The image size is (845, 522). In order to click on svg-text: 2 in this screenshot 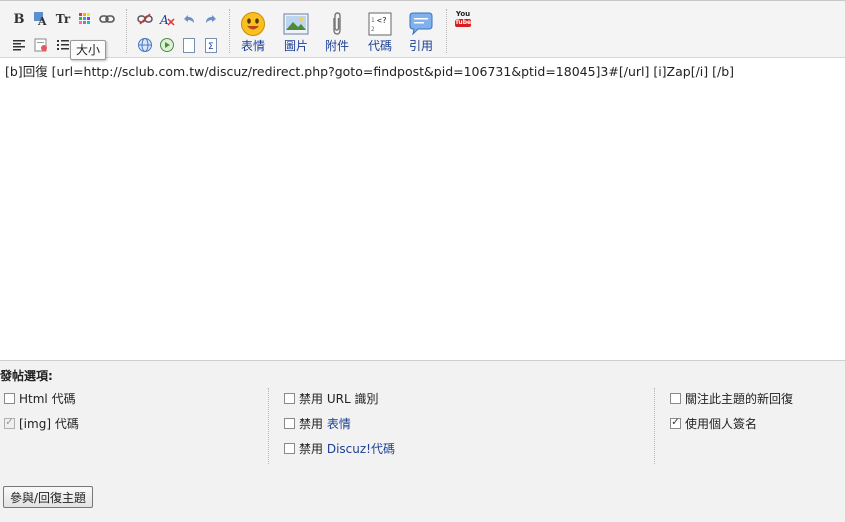, I will do `click(373, 29)`.